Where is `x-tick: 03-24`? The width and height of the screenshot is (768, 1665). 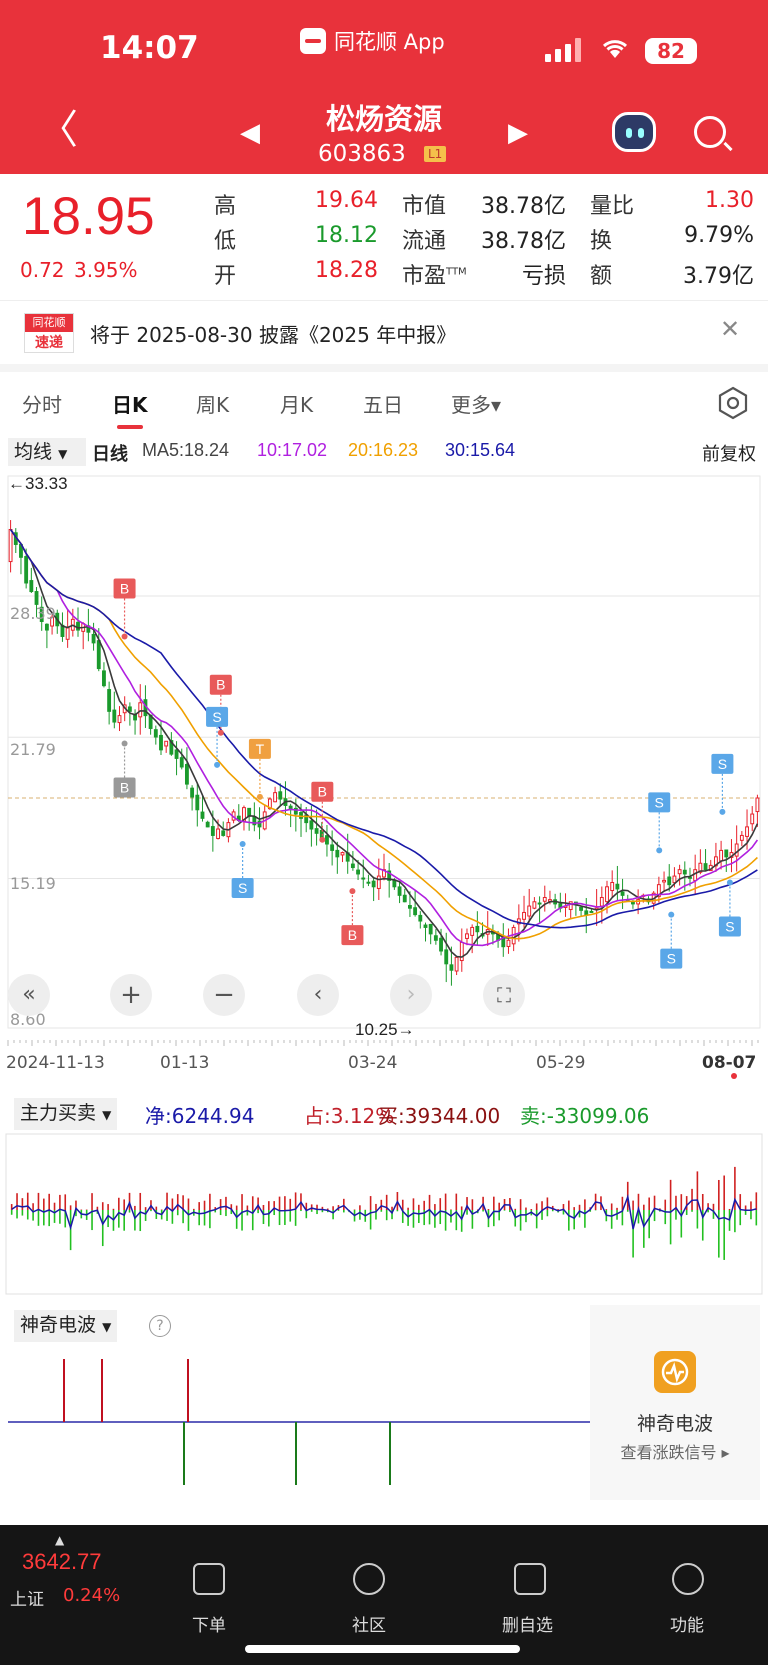
x-tick: 03-24 is located at coordinates (373, 1063).